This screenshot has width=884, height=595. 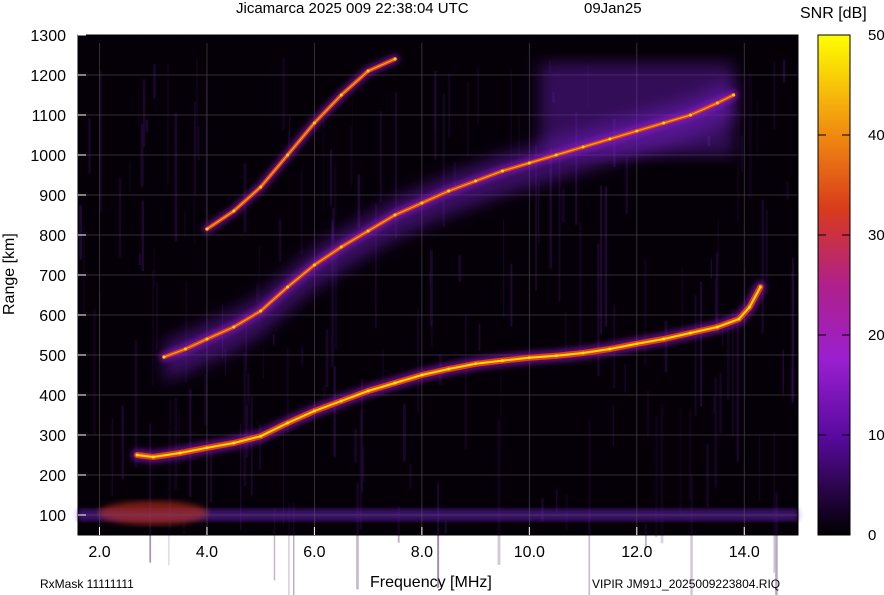 I want to click on y-tick-label: 100, so click(x=52, y=516).